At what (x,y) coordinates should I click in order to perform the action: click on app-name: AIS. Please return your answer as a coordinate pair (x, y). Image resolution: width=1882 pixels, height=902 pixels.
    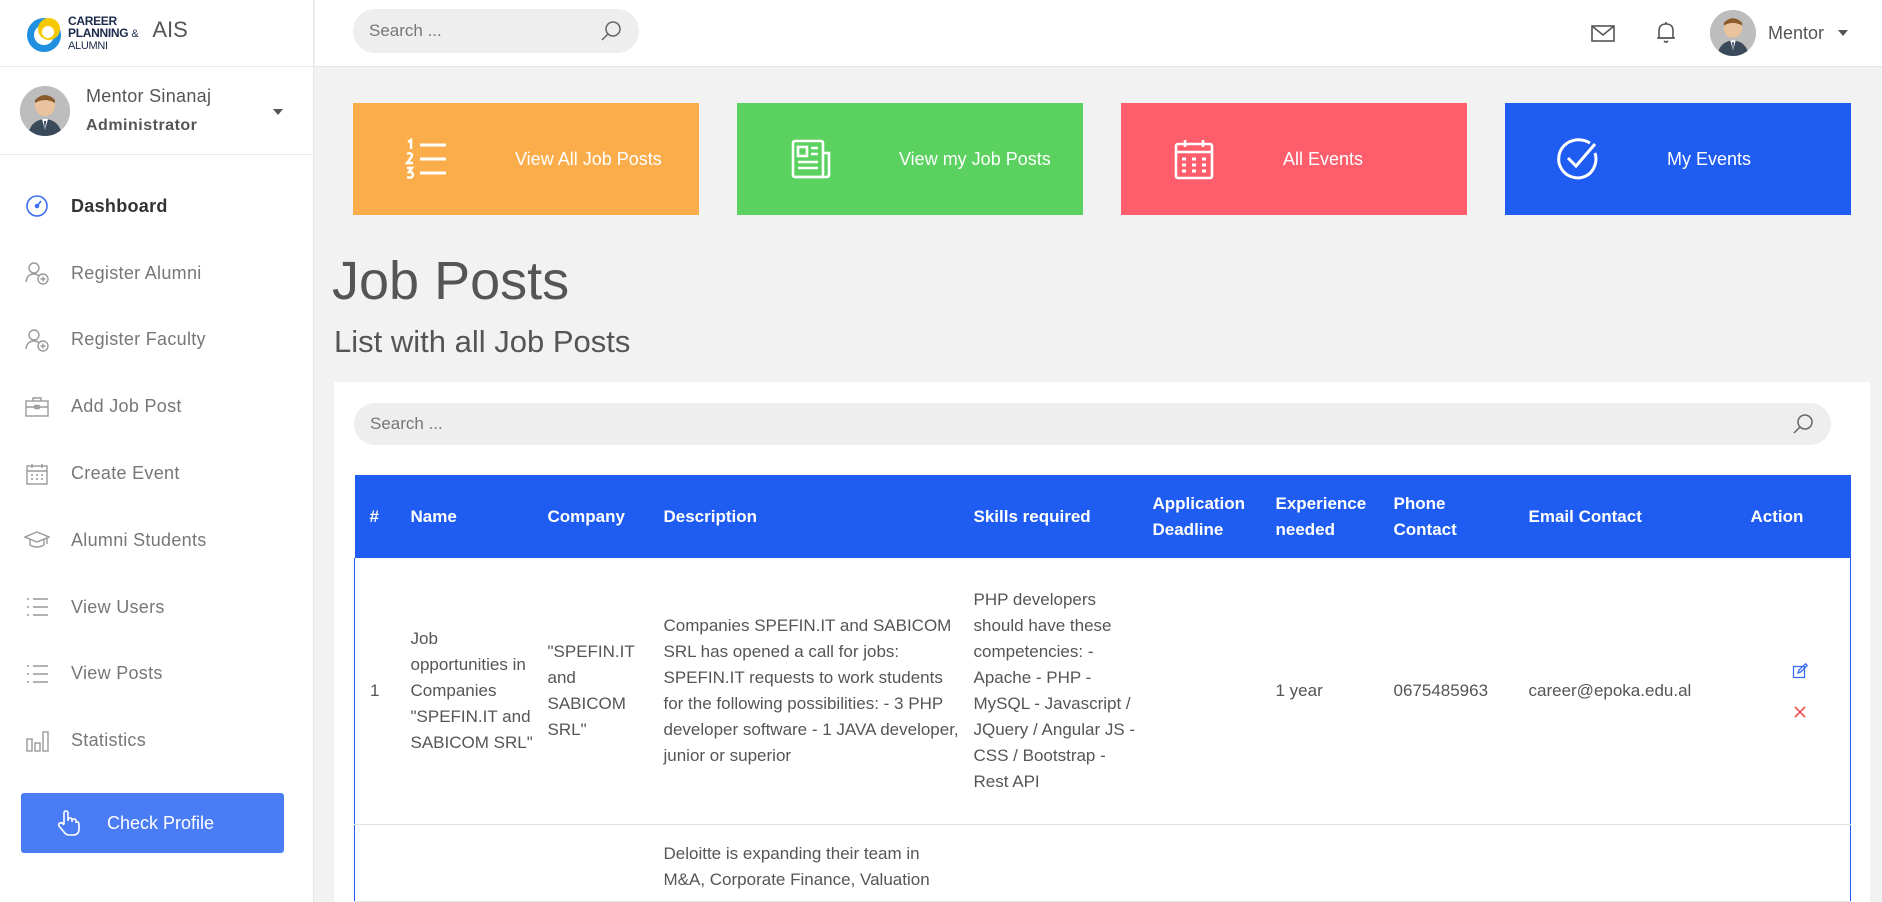
    Looking at the image, I should click on (170, 29).